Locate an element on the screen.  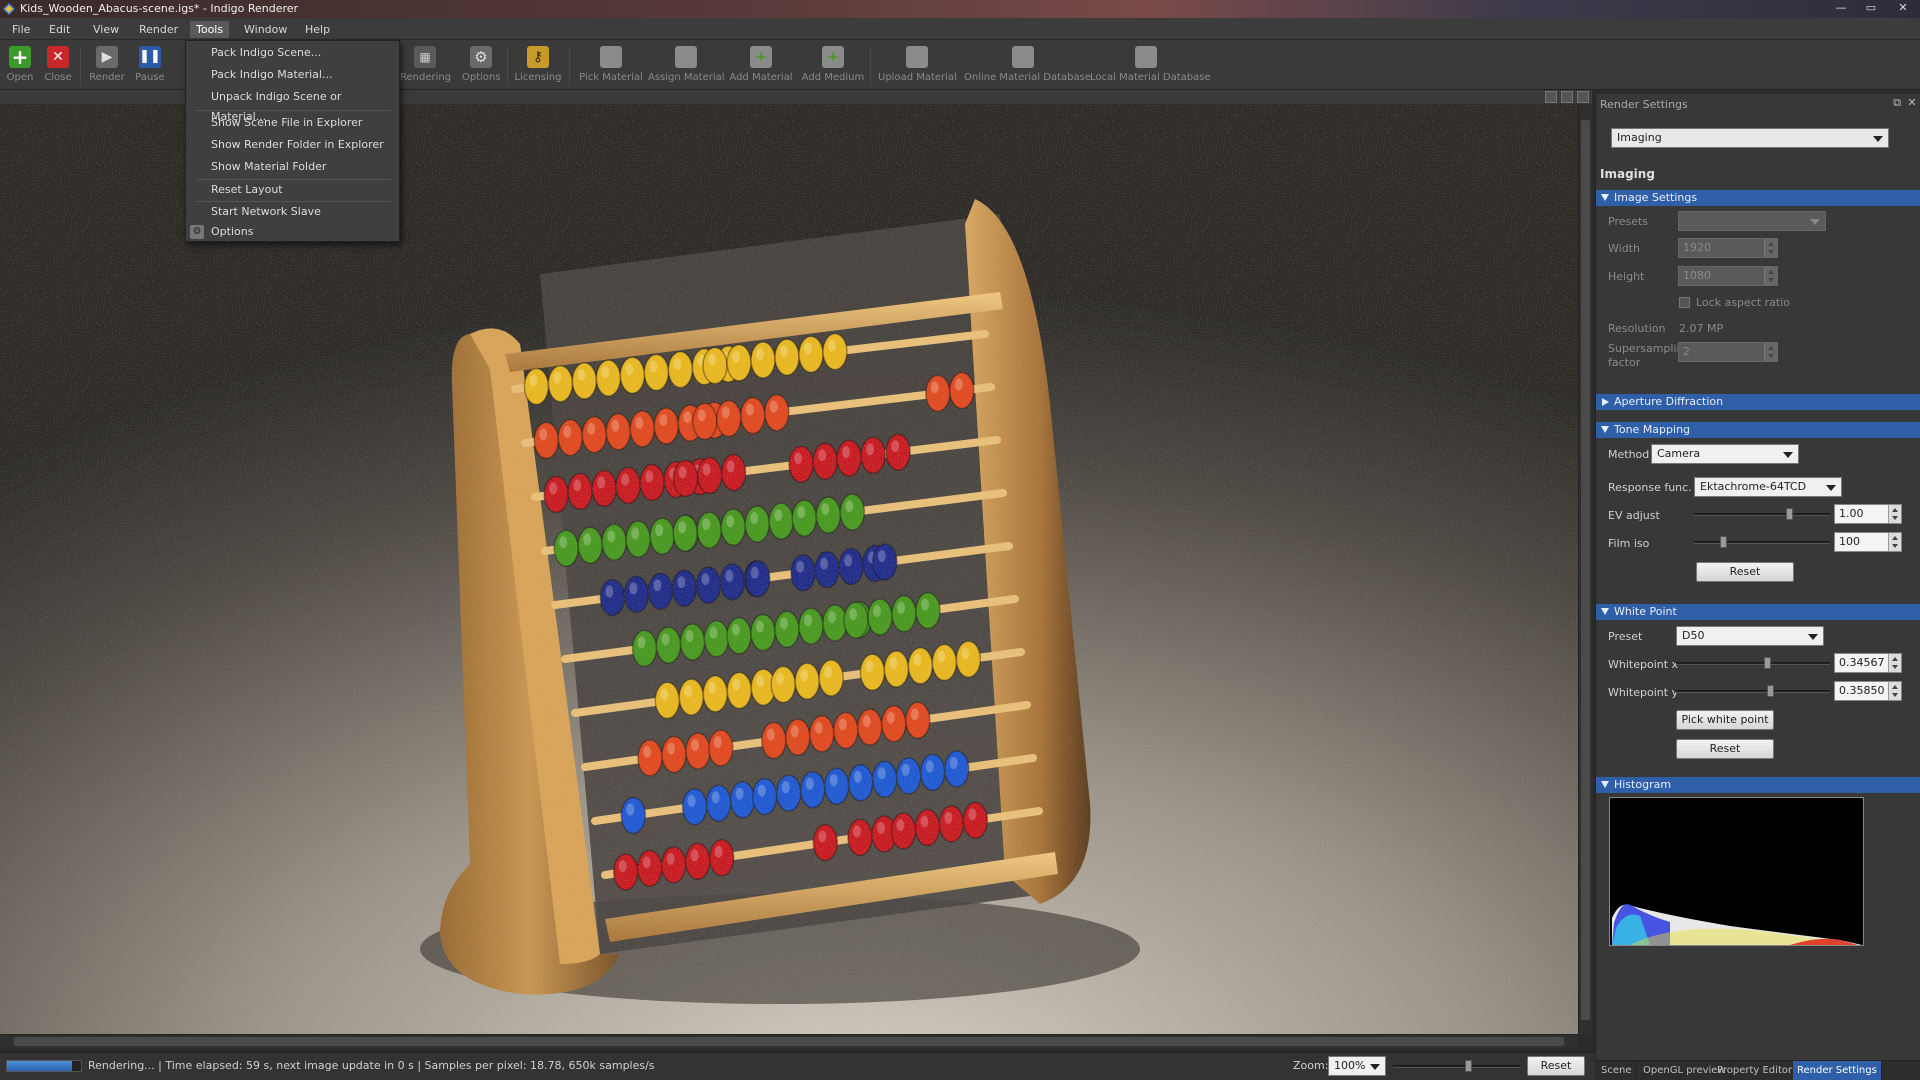
viewport-vertical-scrollbar is located at coordinates (1585, 569).